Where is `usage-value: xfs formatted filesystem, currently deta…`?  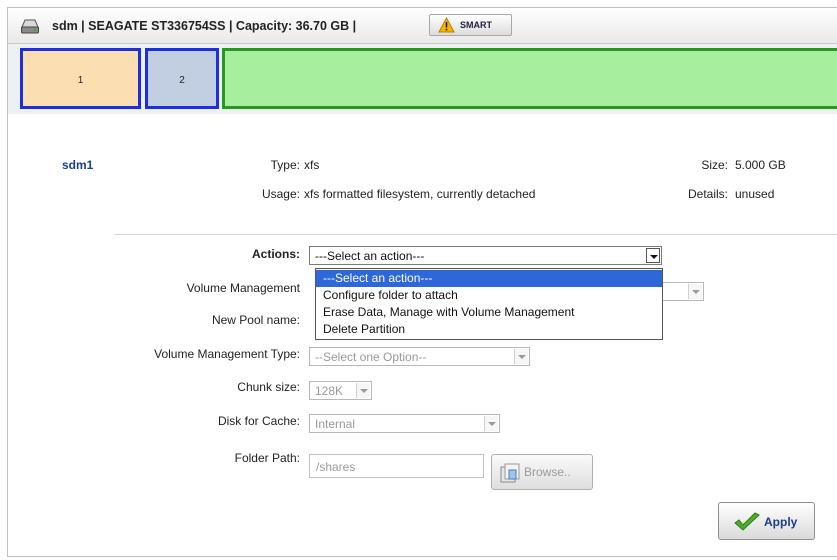
usage-value: xfs formatted filesystem, currently deta… is located at coordinates (420, 194).